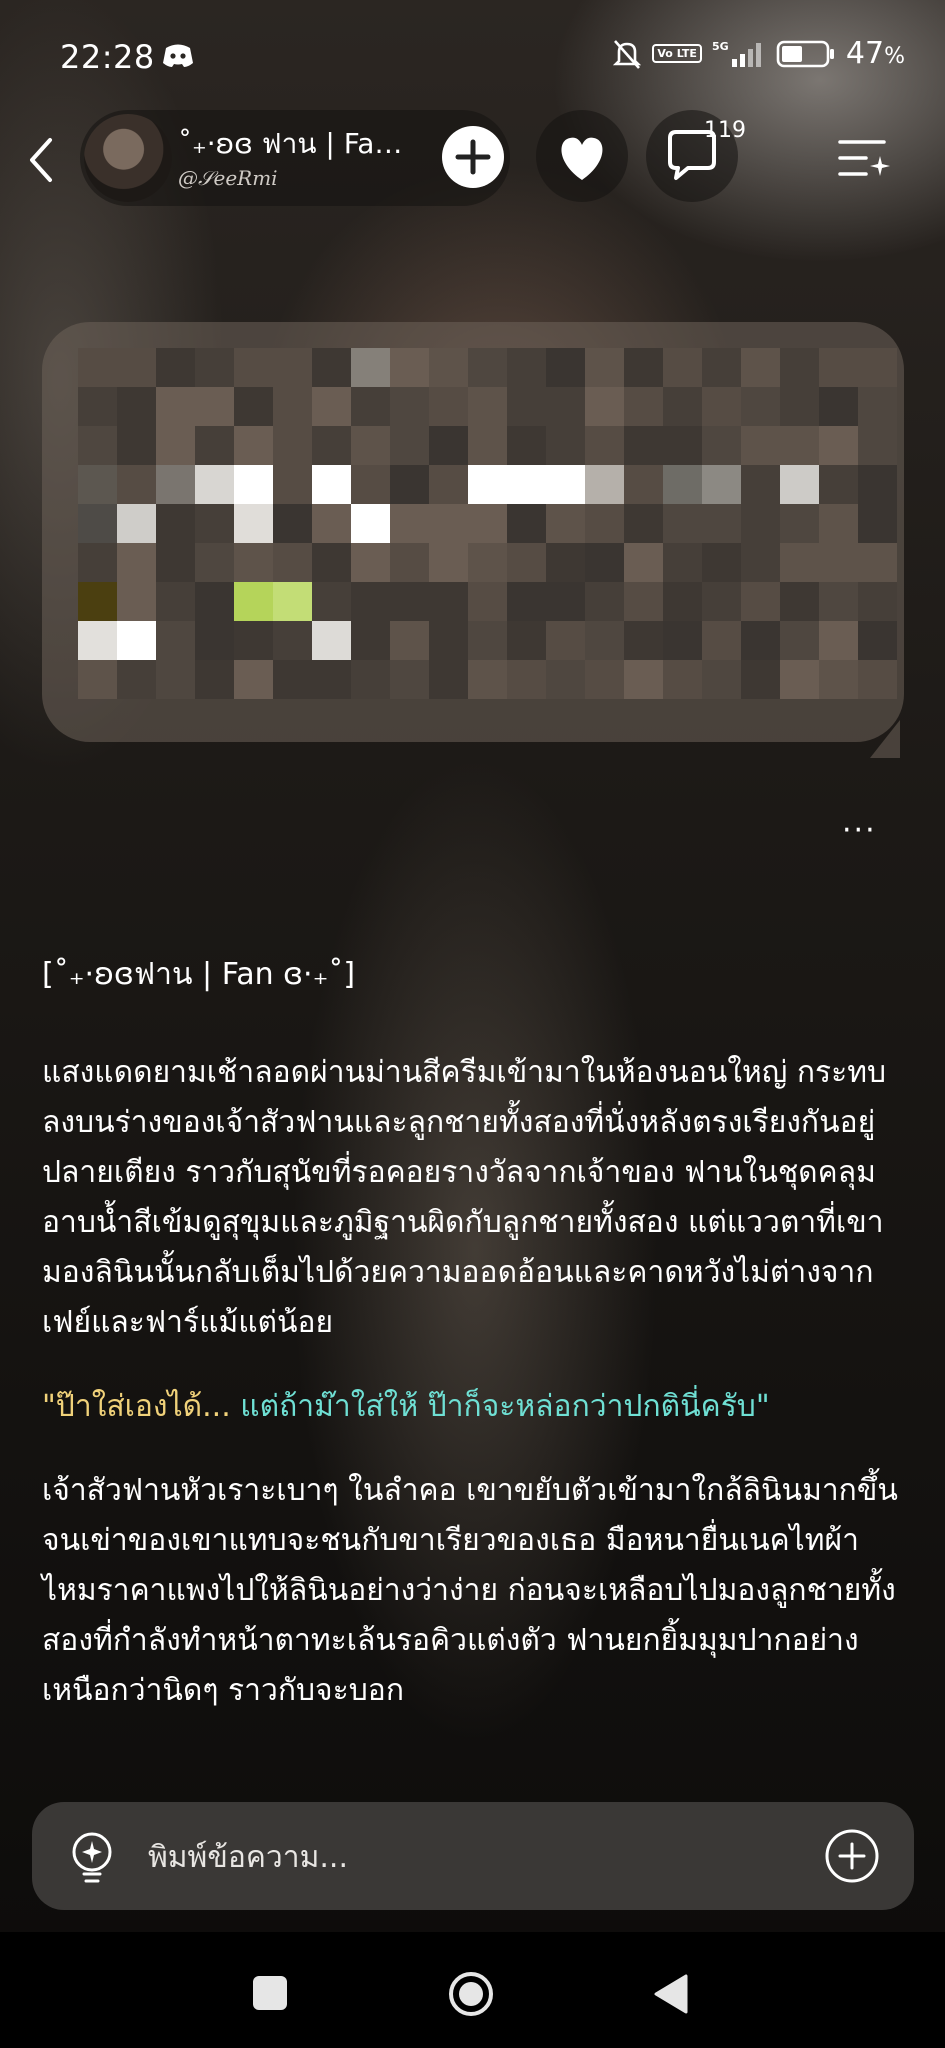  What do you see at coordinates (473, 157) in the screenshot?
I see `follow-plus-icon` at bounding box center [473, 157].